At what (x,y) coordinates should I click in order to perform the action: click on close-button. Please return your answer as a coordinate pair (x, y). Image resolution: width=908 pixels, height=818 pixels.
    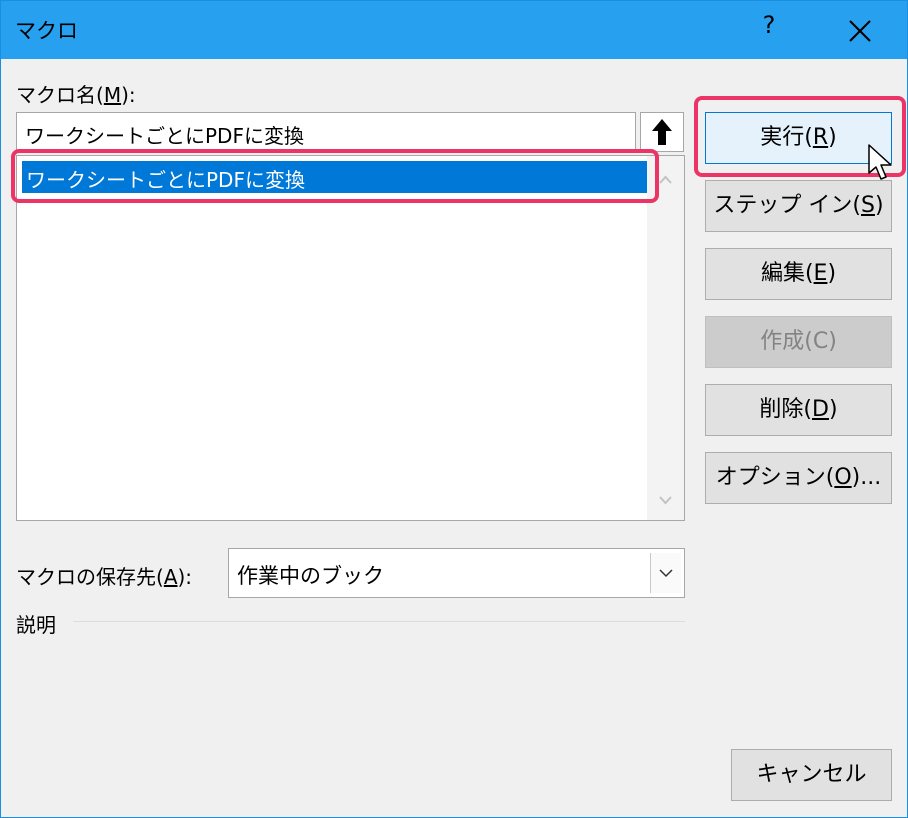
    Looking at the image, I should click on (859, 31).